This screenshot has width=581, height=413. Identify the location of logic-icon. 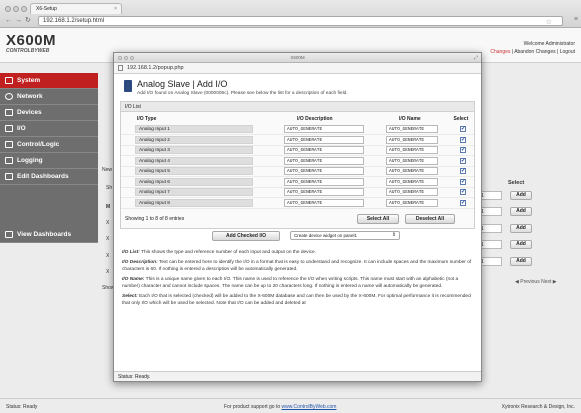
(9, 144).